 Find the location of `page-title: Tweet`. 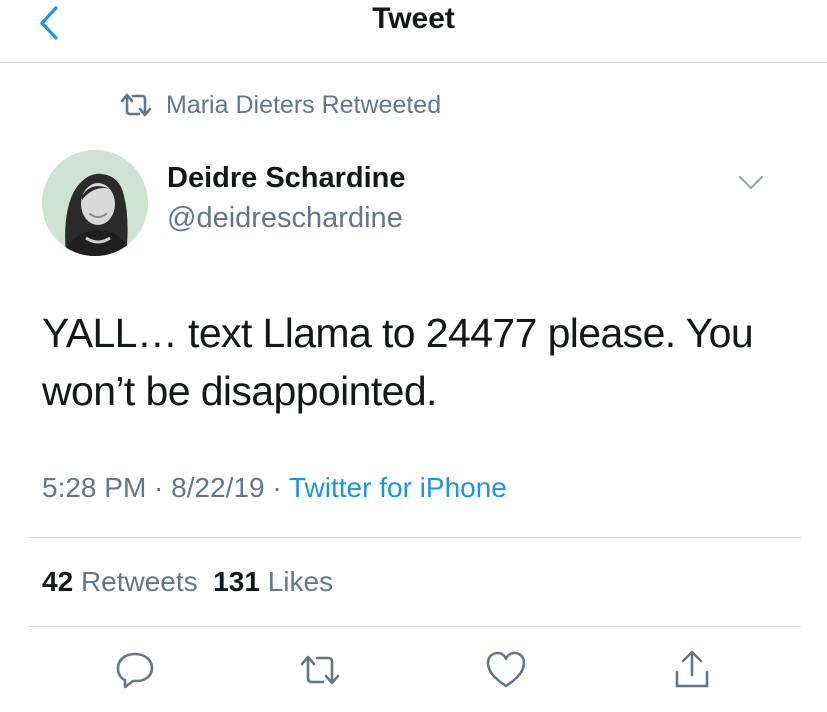

page-title: Tweet is located at coordinates (413, 18).